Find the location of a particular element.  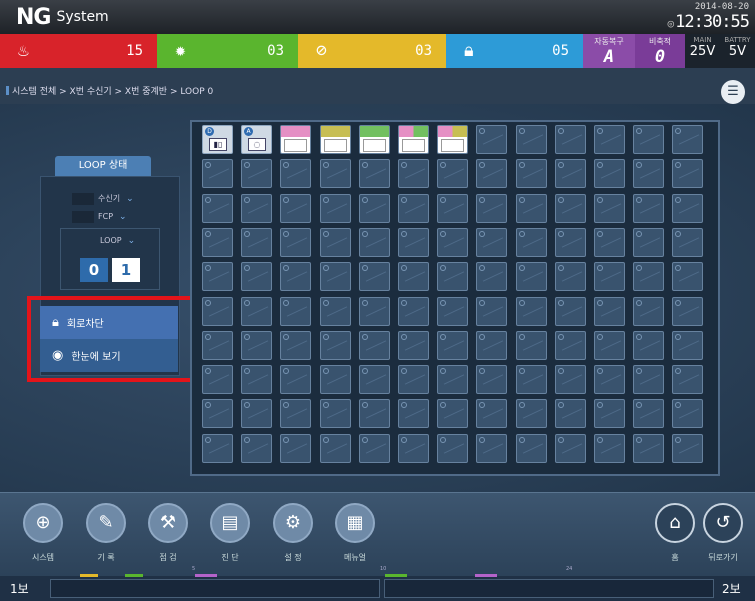

device-cell: A ◌ is located at coordinates (256, 139).